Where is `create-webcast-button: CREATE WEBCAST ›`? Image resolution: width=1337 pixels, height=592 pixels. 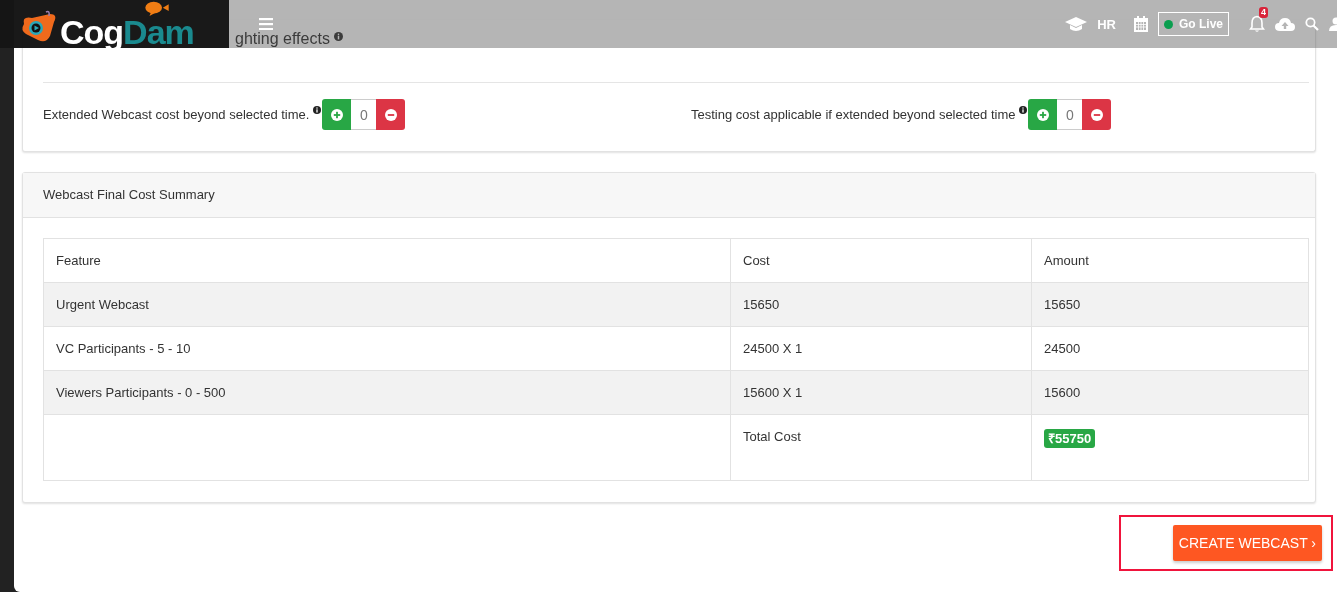 create-webcast-button: CREATE WEBCAST › is located at coordinates (1247, 543).